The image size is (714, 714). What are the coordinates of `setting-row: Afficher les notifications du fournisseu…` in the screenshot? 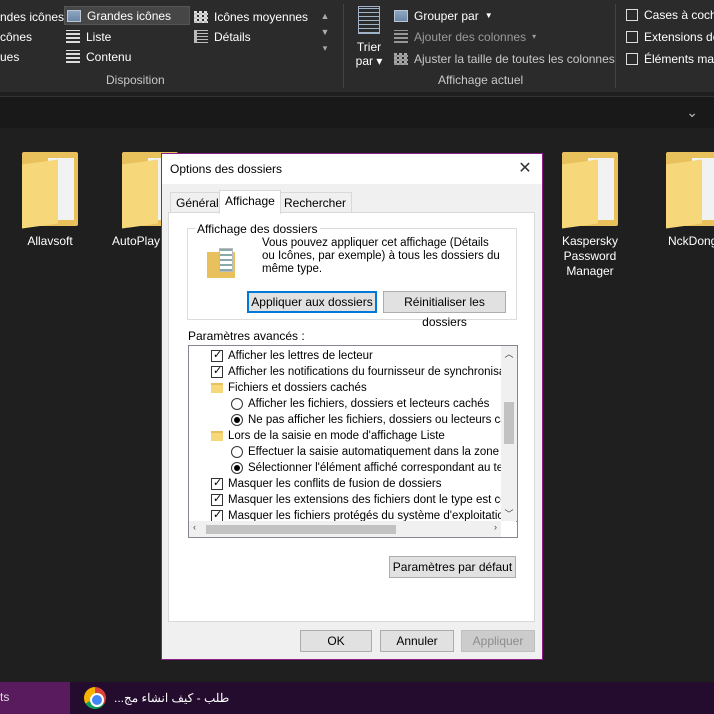 It's located at (364, 372).